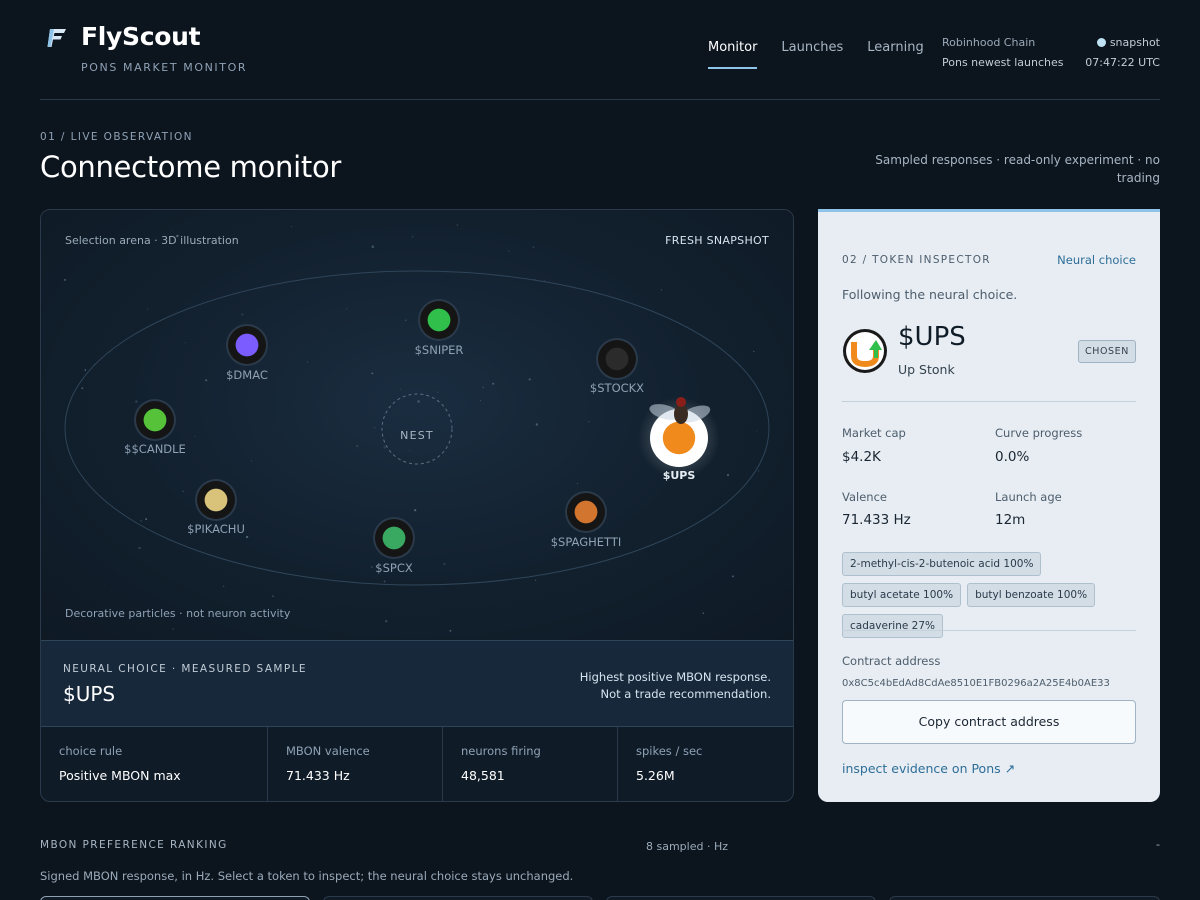 The image size is (1200, 900). What do you see at coordinates (164, 67) in the screenshot?
I see `brand-tagline: PONS MARKET MONITOR` at bounding box center [164, 67].